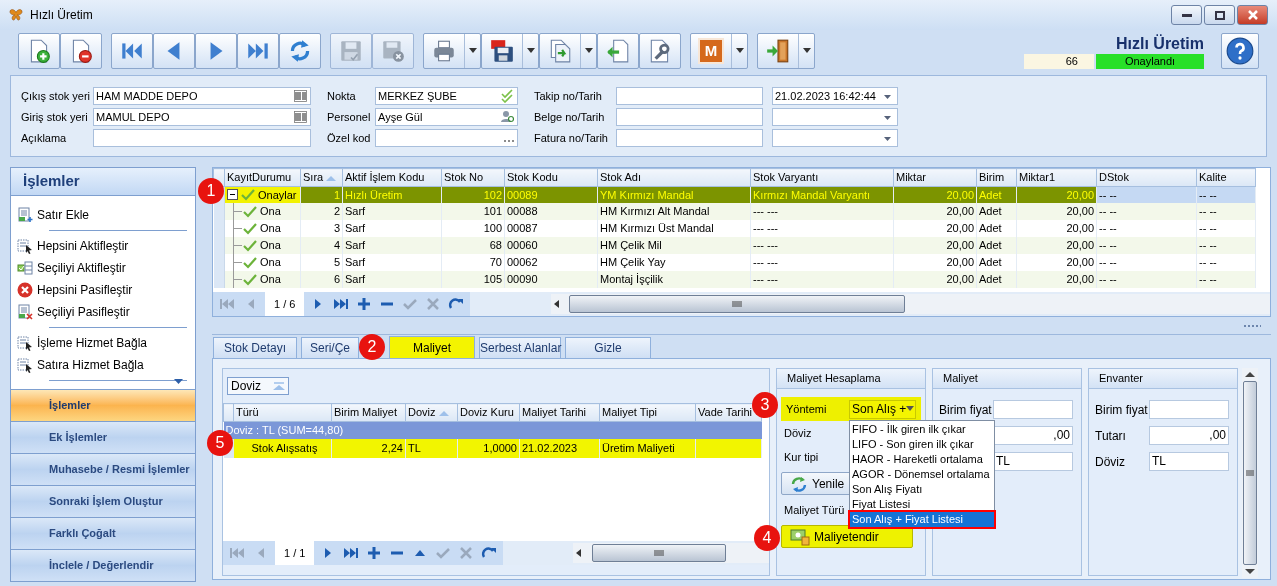 Image resolution: width=1277 pixels, height=586 pixels. I want to click on column-header: Stok No, so click(473, 177).